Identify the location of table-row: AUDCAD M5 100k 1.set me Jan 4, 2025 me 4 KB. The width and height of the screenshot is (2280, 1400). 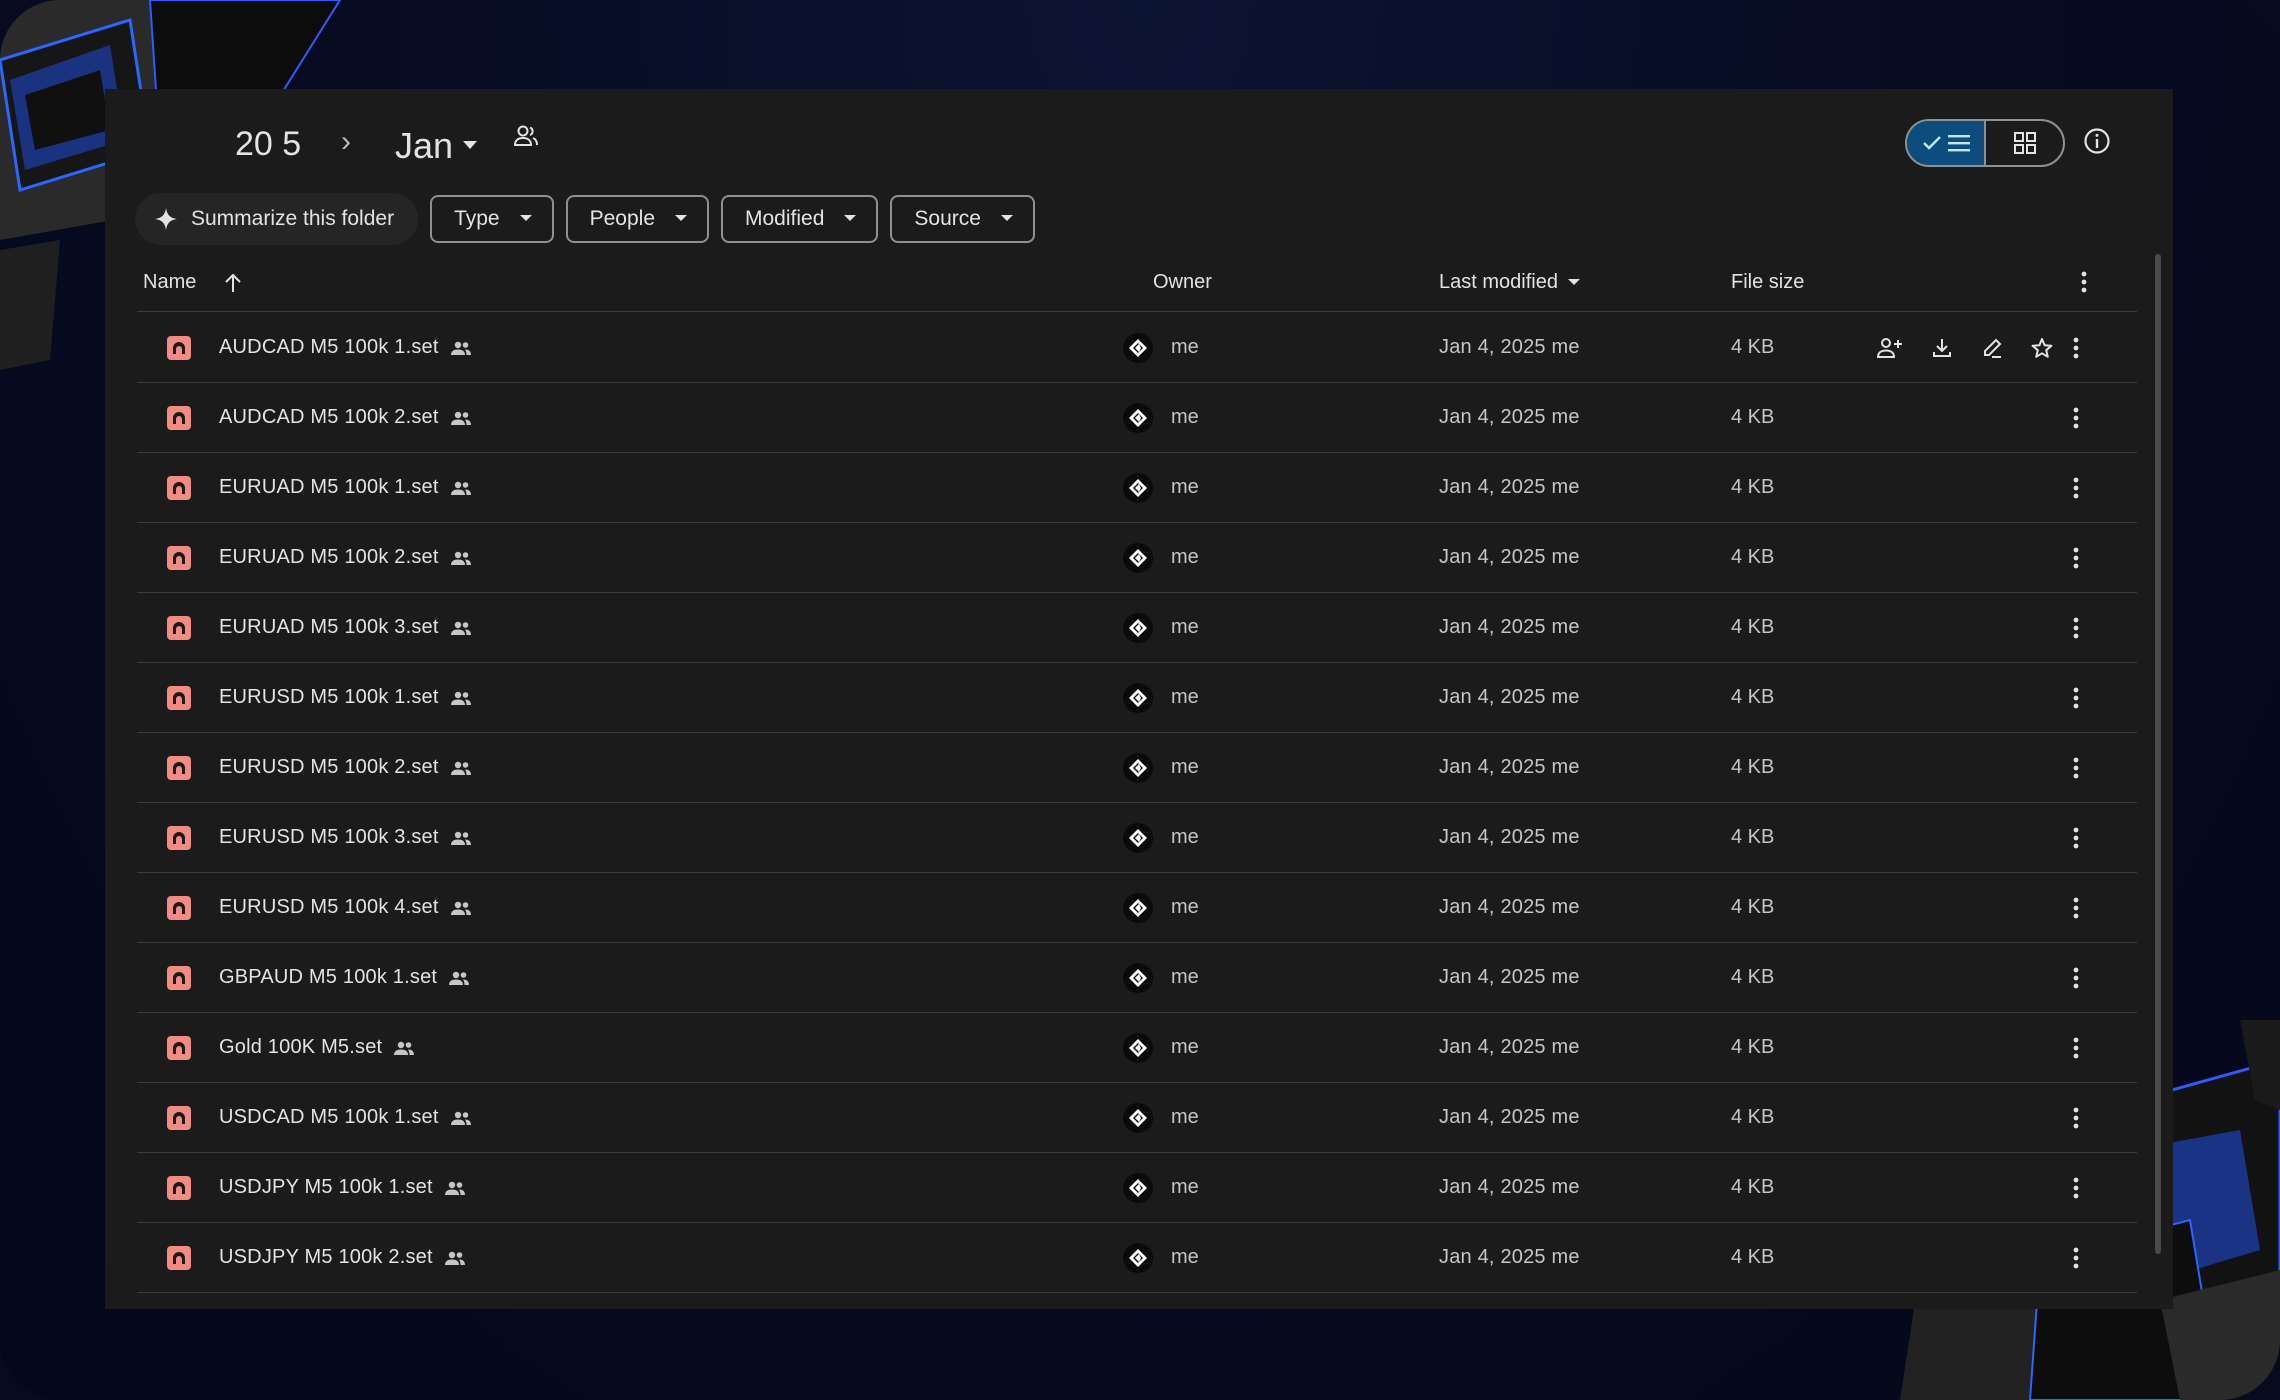
(1137, 348).